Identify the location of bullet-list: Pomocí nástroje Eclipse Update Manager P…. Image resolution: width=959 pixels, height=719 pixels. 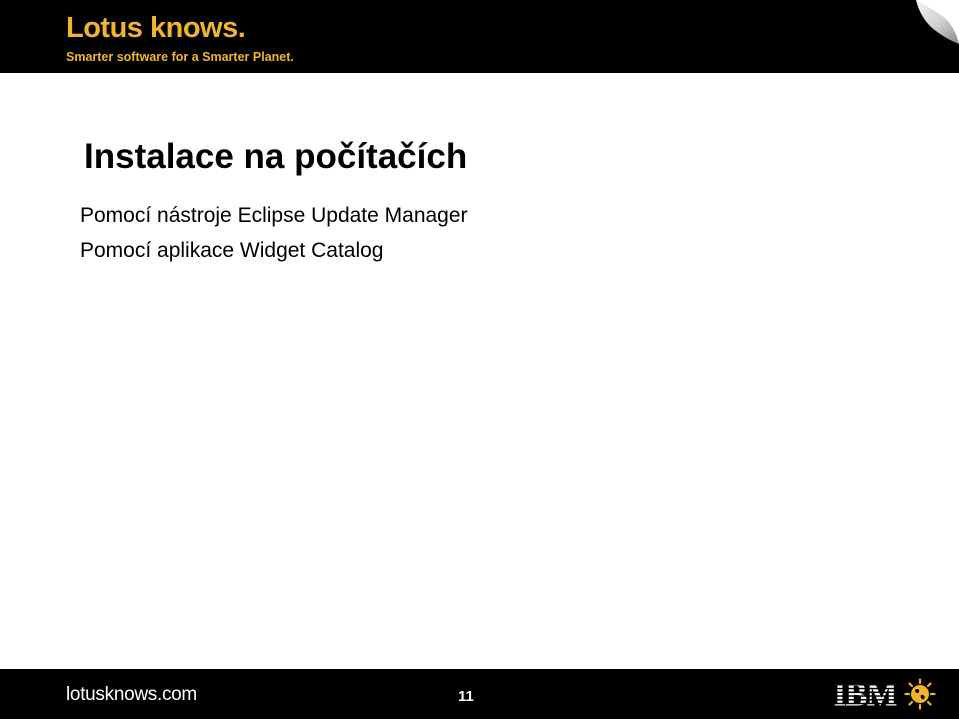
(274, 233).